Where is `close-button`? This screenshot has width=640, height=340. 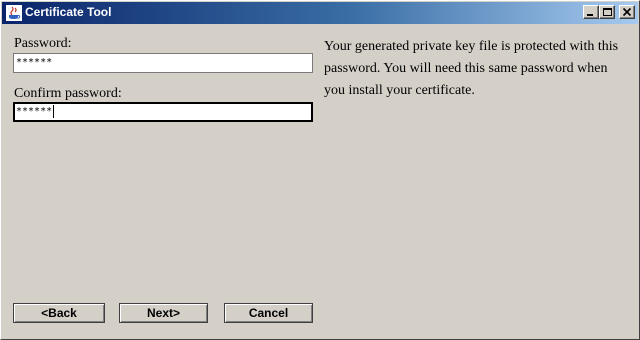
close-button is located at coordinates (627, 12).